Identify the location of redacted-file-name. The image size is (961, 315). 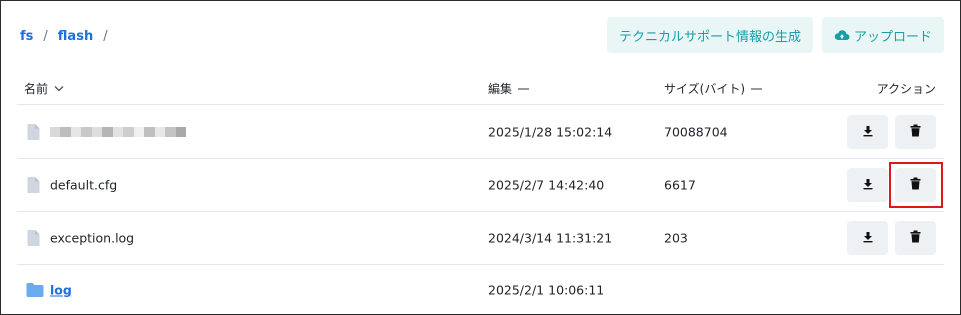
(118, 132).